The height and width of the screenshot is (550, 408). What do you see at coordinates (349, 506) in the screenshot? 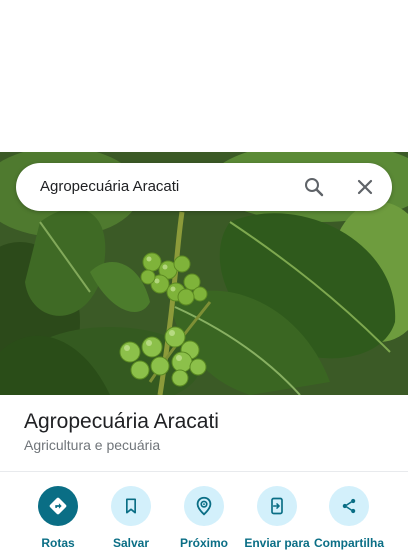
I see `share-icon` at bounding box center [349, 506].